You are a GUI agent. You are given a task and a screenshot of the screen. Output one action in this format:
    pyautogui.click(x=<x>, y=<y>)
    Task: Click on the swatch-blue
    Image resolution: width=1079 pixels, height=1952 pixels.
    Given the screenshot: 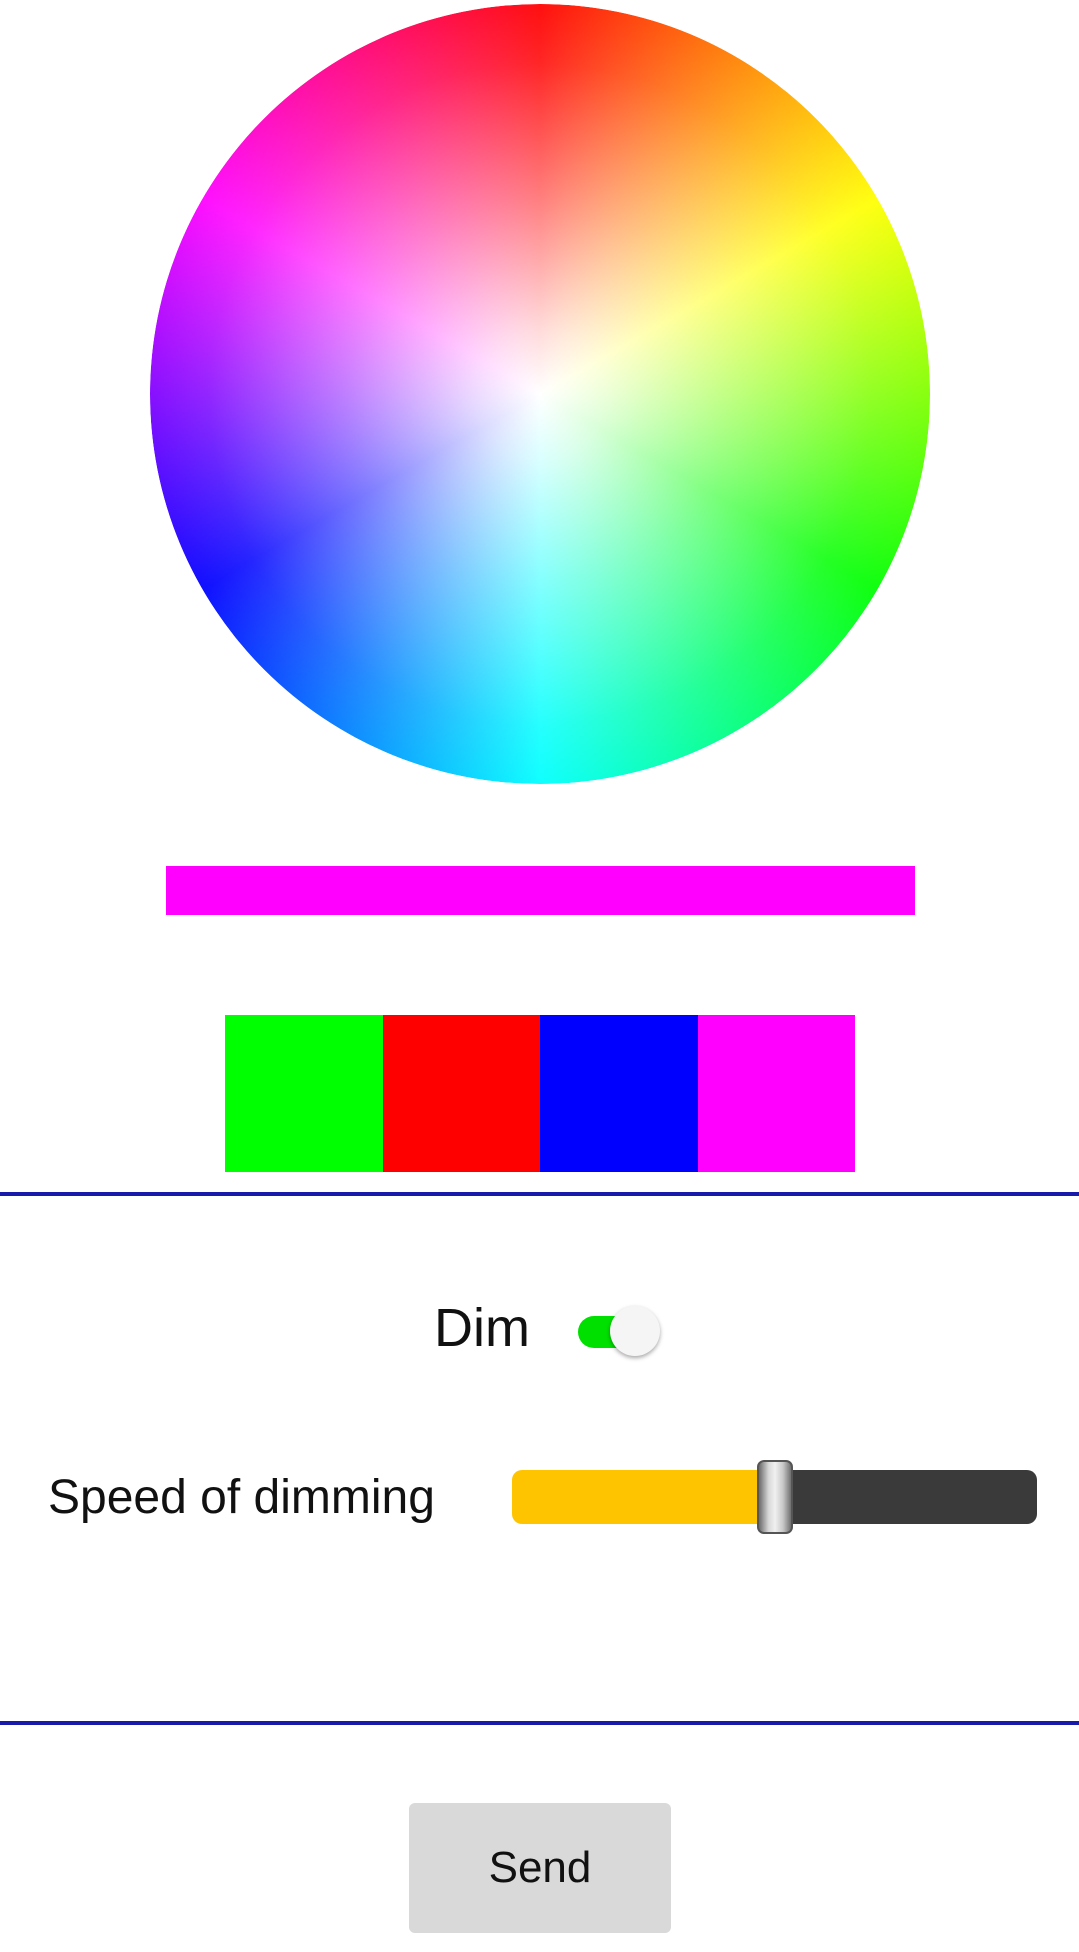 What is the action you would take?
    pyautogui.click(x=619, y=1093)
    